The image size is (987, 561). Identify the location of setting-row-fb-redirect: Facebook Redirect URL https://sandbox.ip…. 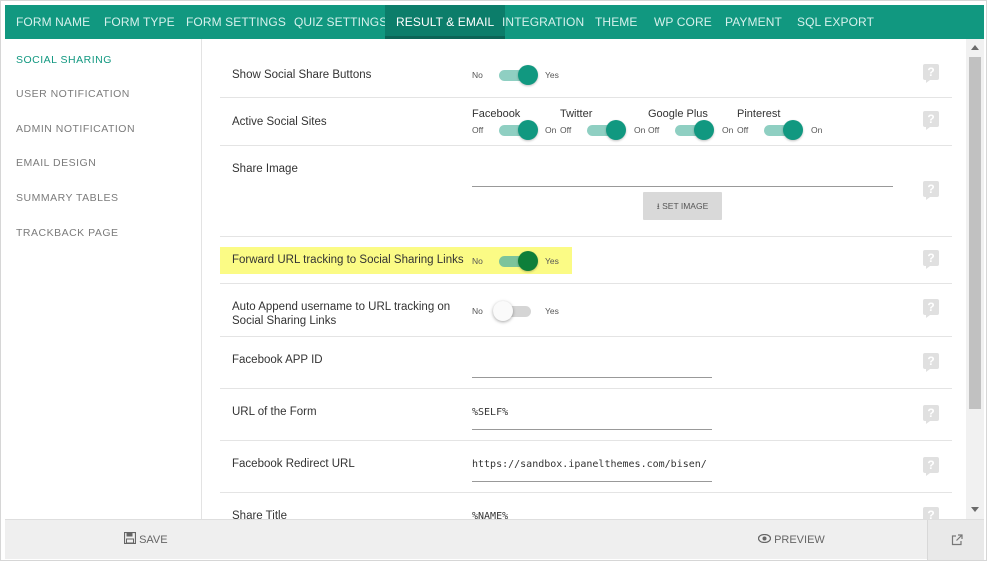
(586, 467).